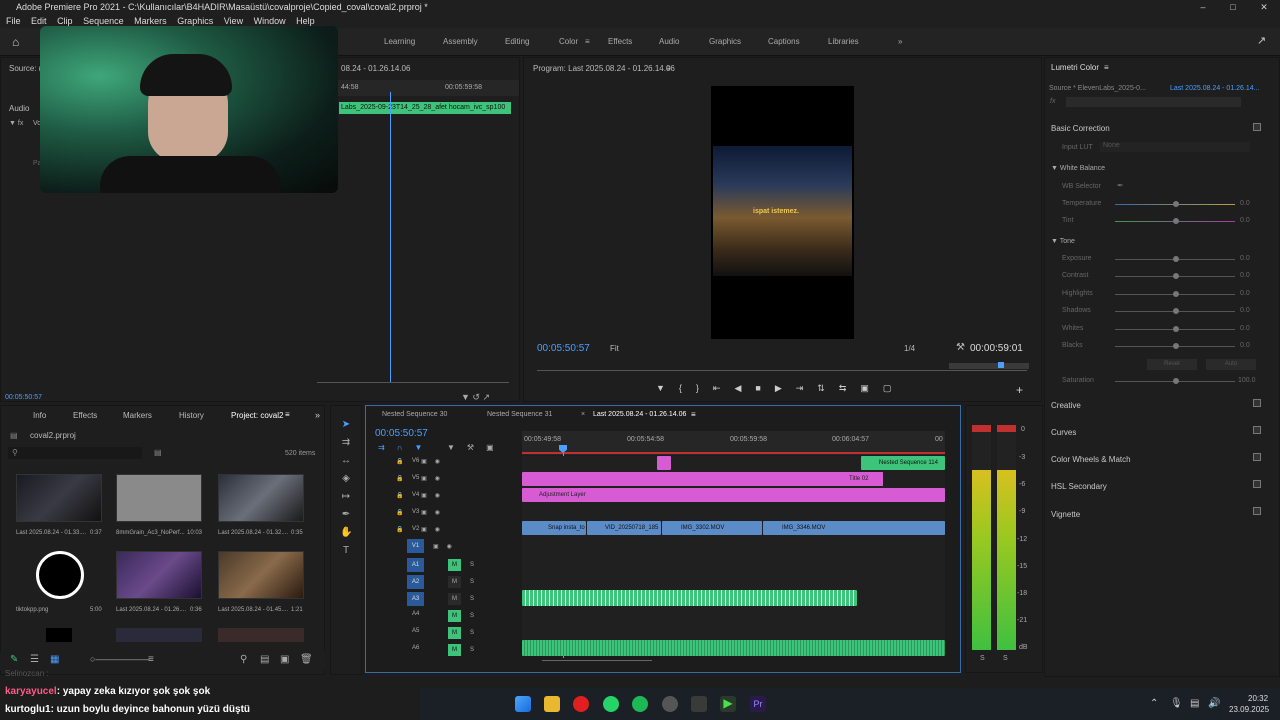 The width and height of the screenshot is (1280, 720). I want to click on hsl-secondary-section: HSL Secondary, so click(1079, 486).